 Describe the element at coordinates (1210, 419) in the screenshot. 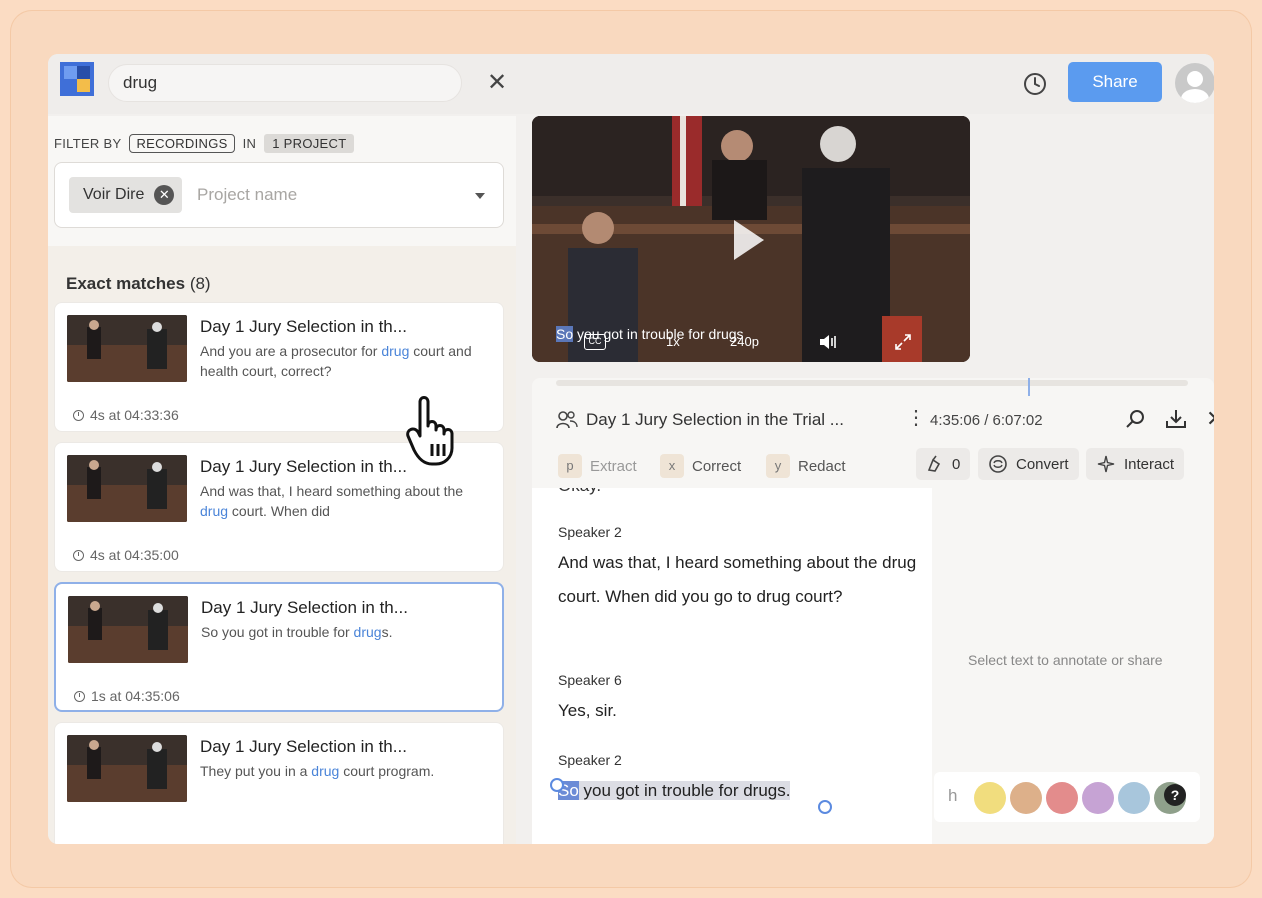

I see `close-icon: ✕` at that location.